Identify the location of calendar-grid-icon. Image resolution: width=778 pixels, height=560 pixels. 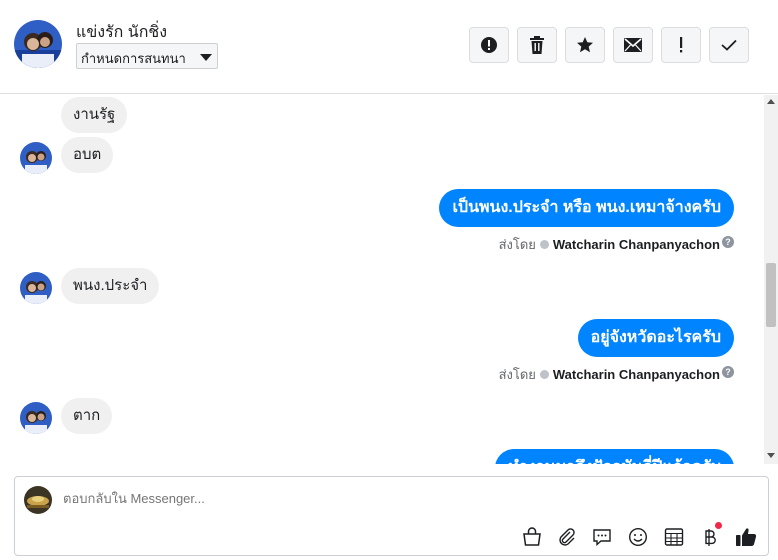
(674, 537).